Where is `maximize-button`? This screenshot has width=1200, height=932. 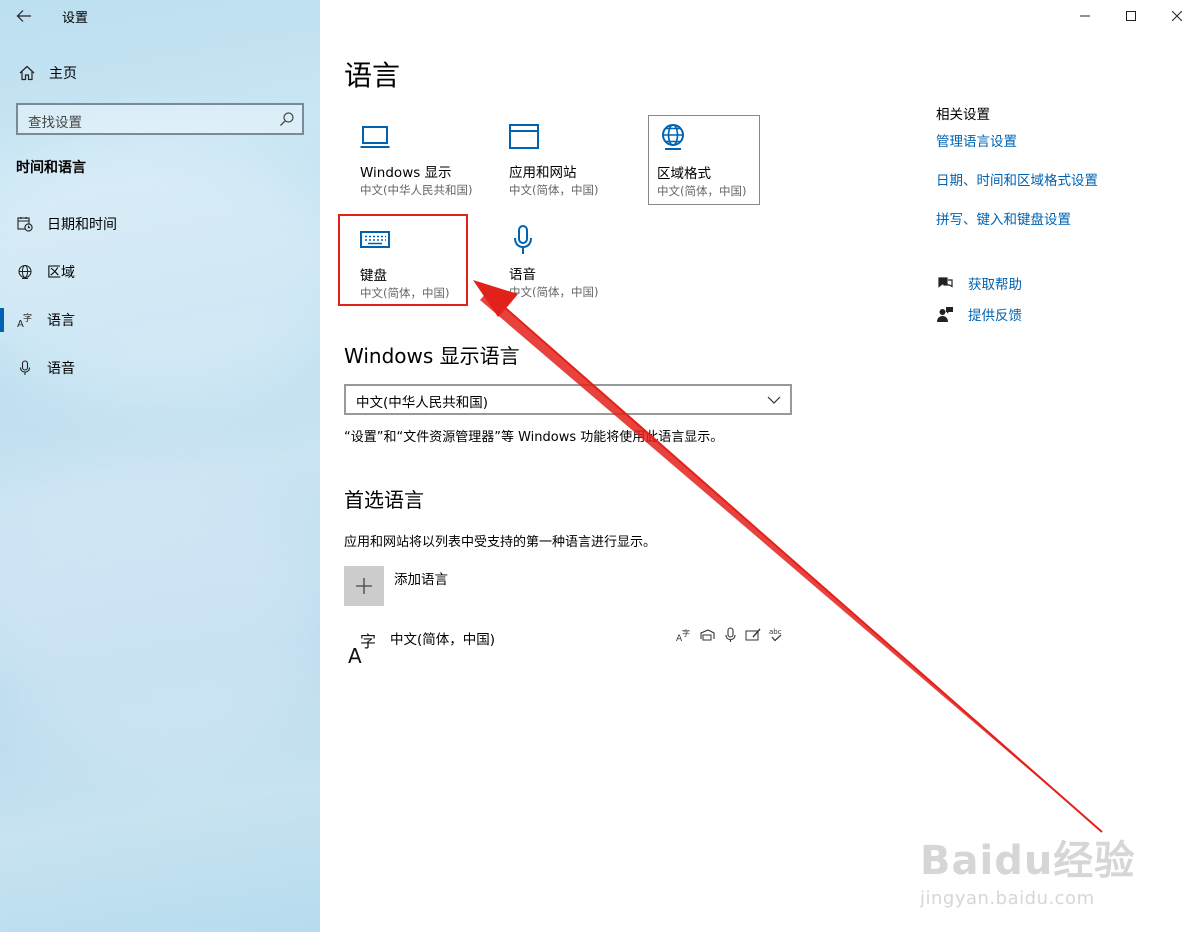 maximize-button is located at coordinates (1131, 16).